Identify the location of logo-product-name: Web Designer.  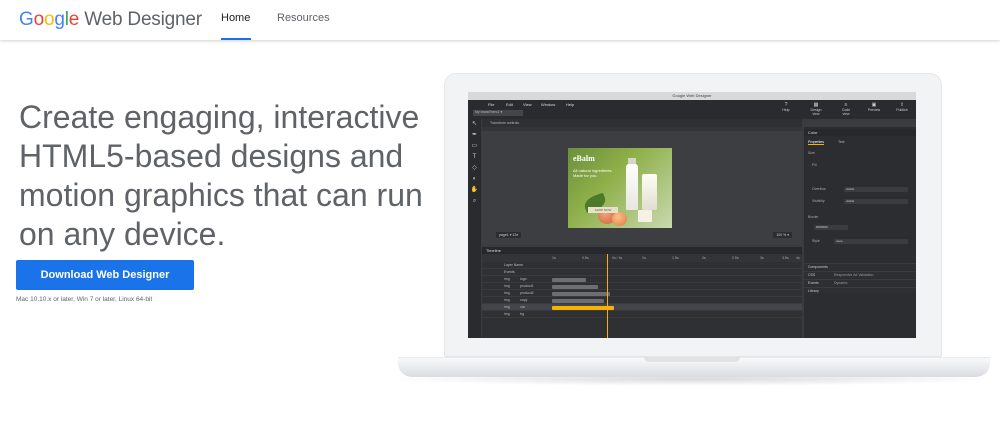
(143, 19).